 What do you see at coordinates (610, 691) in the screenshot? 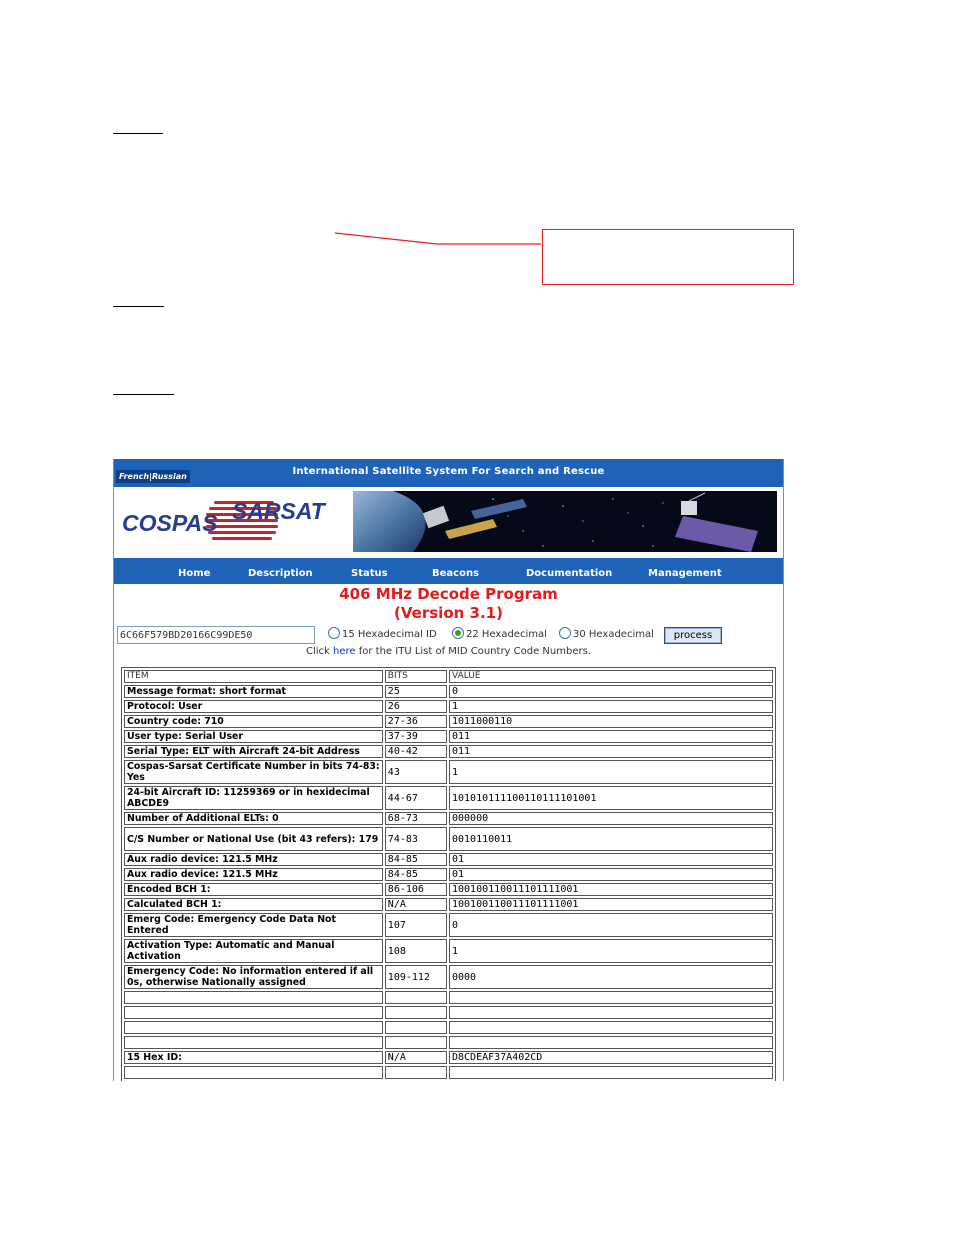
I see `cell-value: 0` at bounding box center [610, 691].